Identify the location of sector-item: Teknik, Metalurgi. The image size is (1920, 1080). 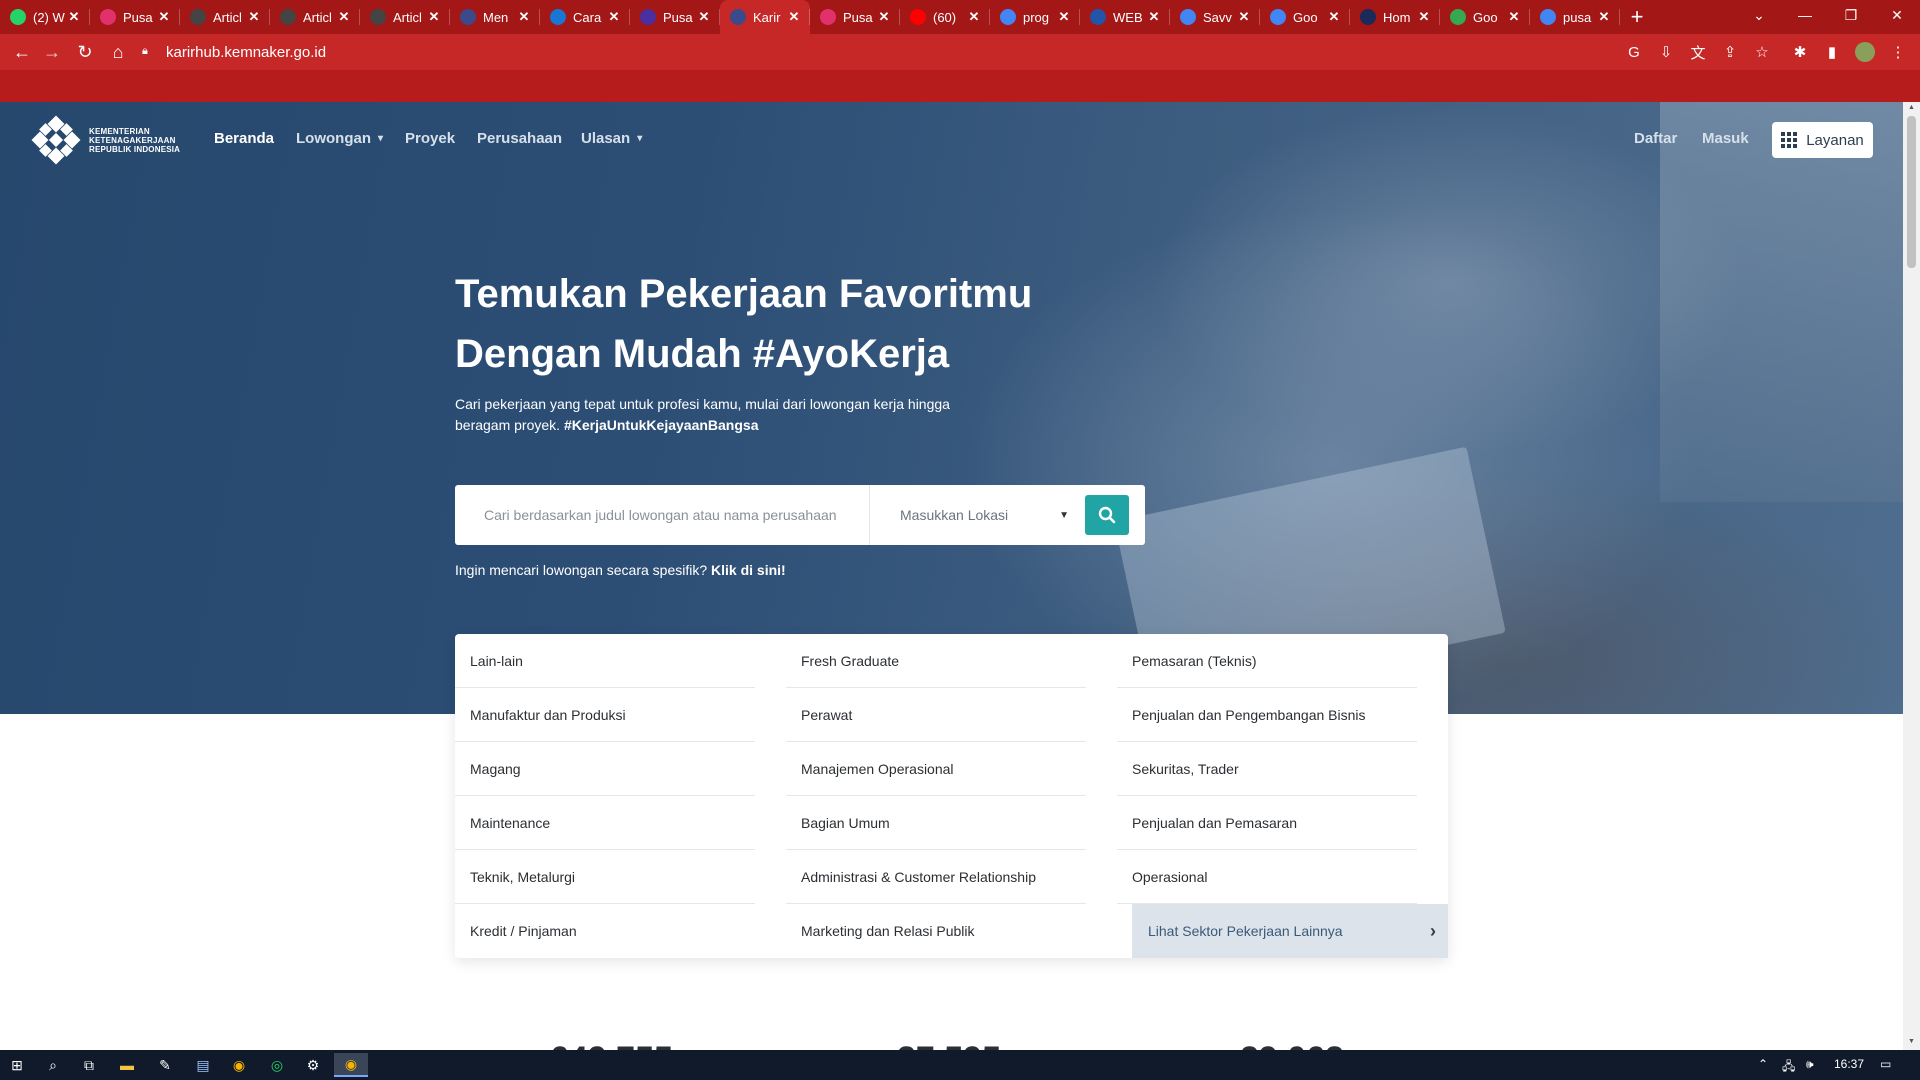
(605, 877).